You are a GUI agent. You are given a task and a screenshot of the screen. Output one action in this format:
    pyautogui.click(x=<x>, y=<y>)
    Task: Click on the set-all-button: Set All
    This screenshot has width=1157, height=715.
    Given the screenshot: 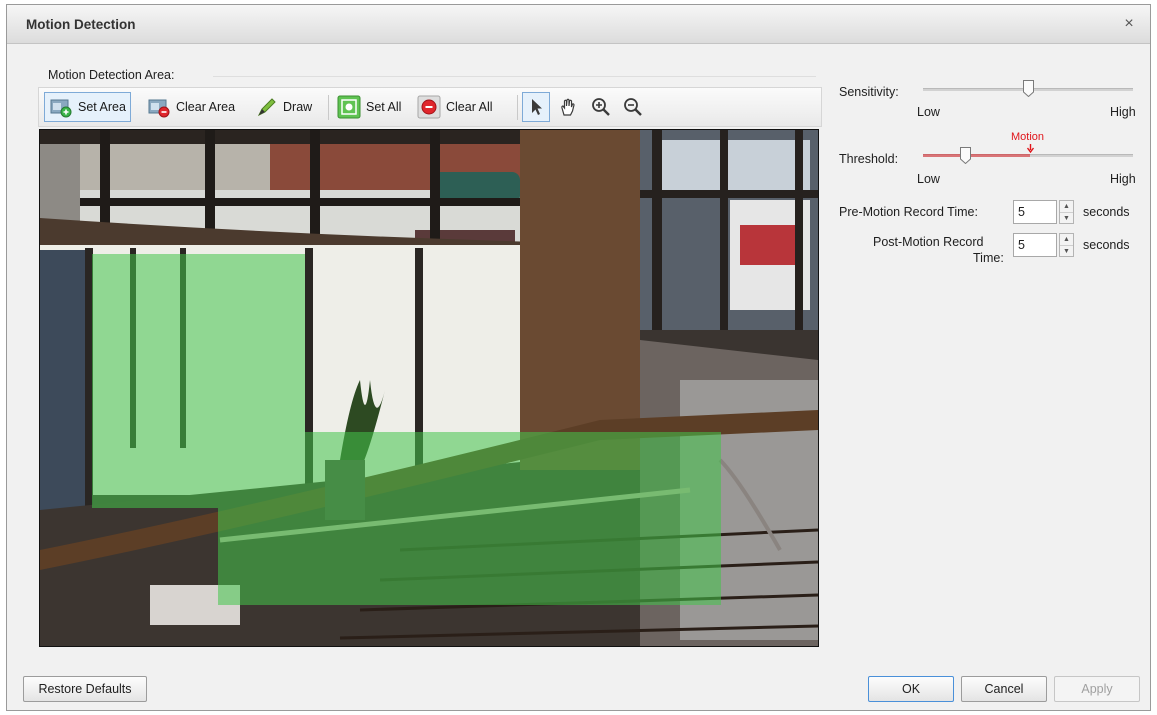 What is the action you would take?
    pyautogui.click(x=369, y=107)
    